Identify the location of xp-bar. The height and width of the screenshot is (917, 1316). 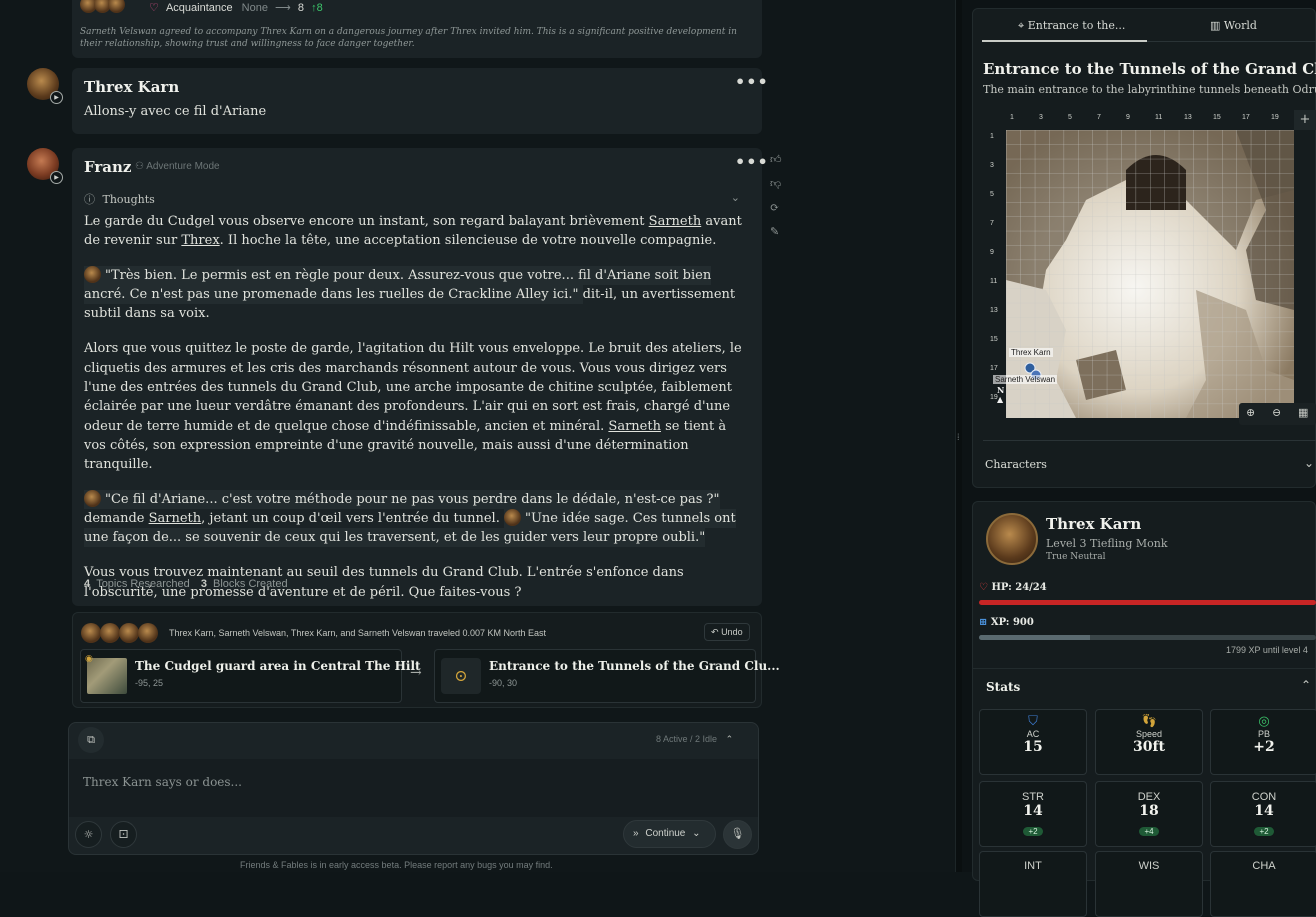
(1147, 637).